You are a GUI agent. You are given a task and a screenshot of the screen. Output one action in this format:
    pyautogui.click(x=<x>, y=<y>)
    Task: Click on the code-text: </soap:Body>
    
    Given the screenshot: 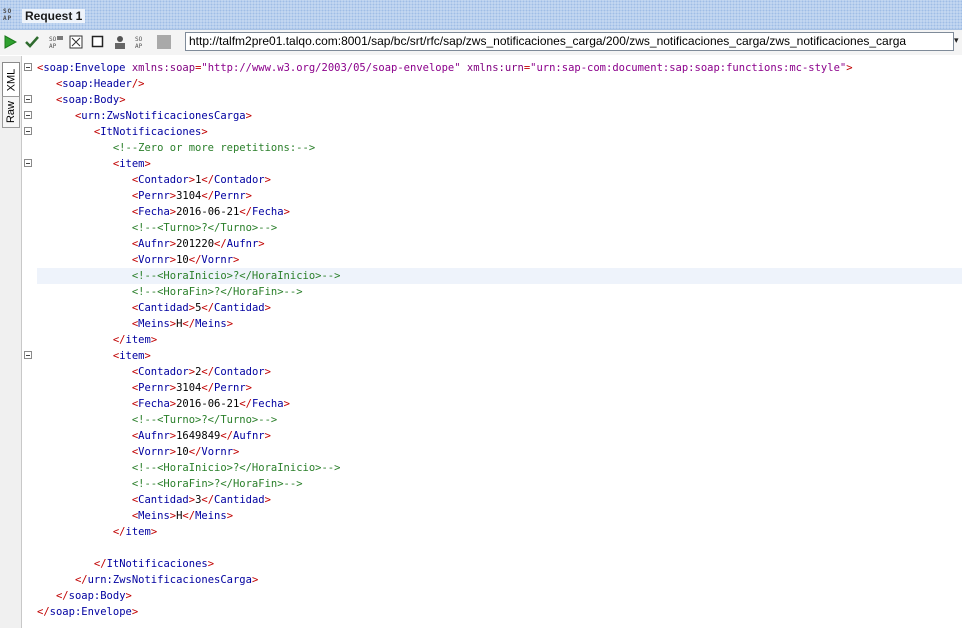 What is the action you would take?
    pyautogui.click(x=93, y=596)
    